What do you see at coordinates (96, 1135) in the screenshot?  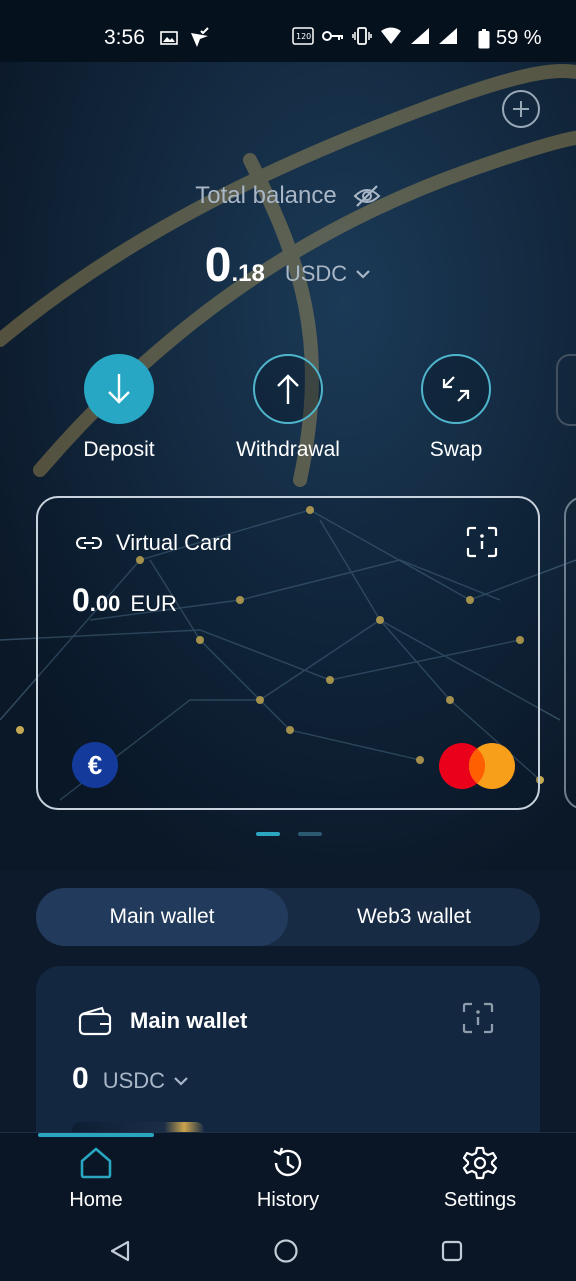 I see `active-tab-indicator` at bounding box center [96, 1135].